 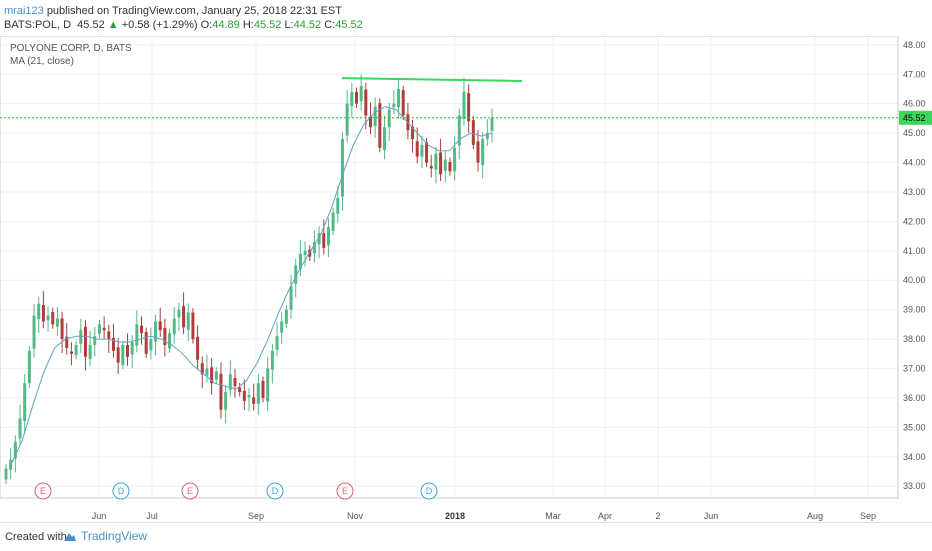 What do you see at coordinates (914, 133) in the screenshot?
I see `price-tick-label: 45.00` at bounding box center [914, 133].